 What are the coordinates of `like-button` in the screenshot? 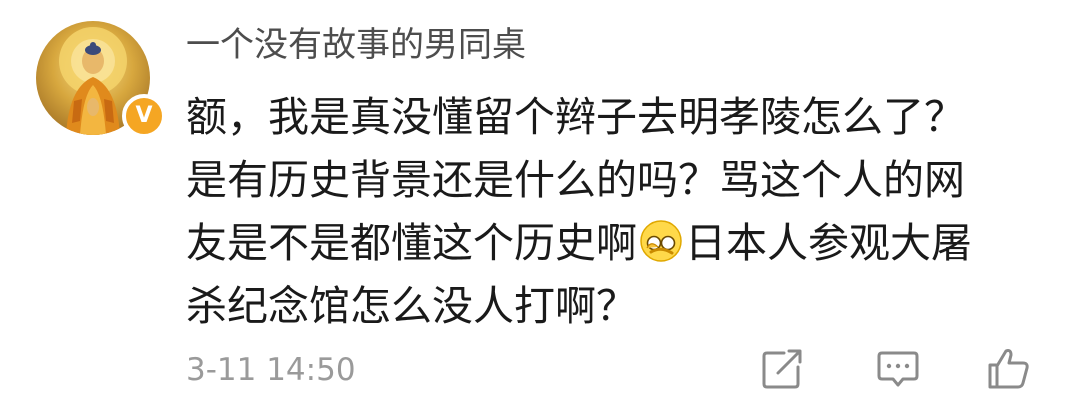 It's located at (1008, 369).